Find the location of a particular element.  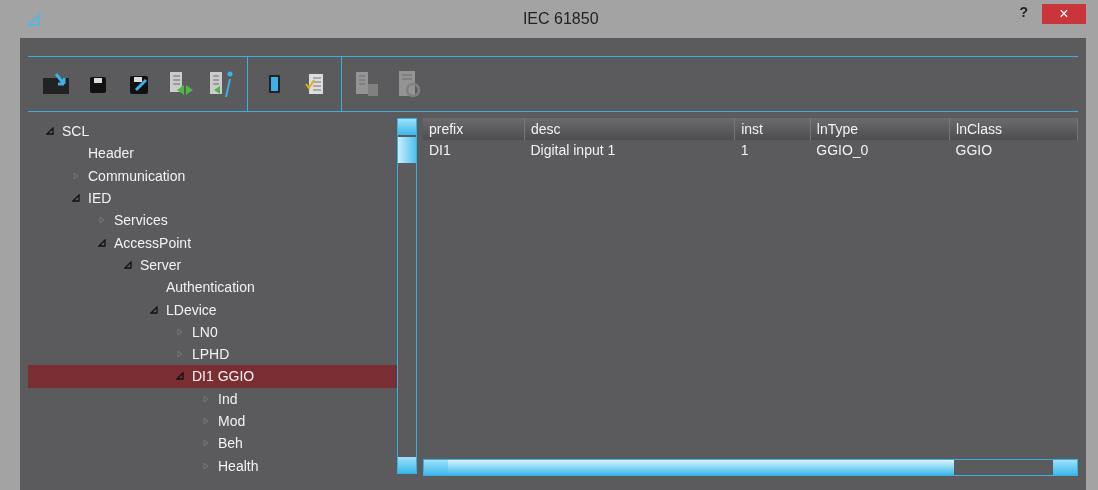

tree-item: DI1 GGIO is located at coordinates (212, 376).